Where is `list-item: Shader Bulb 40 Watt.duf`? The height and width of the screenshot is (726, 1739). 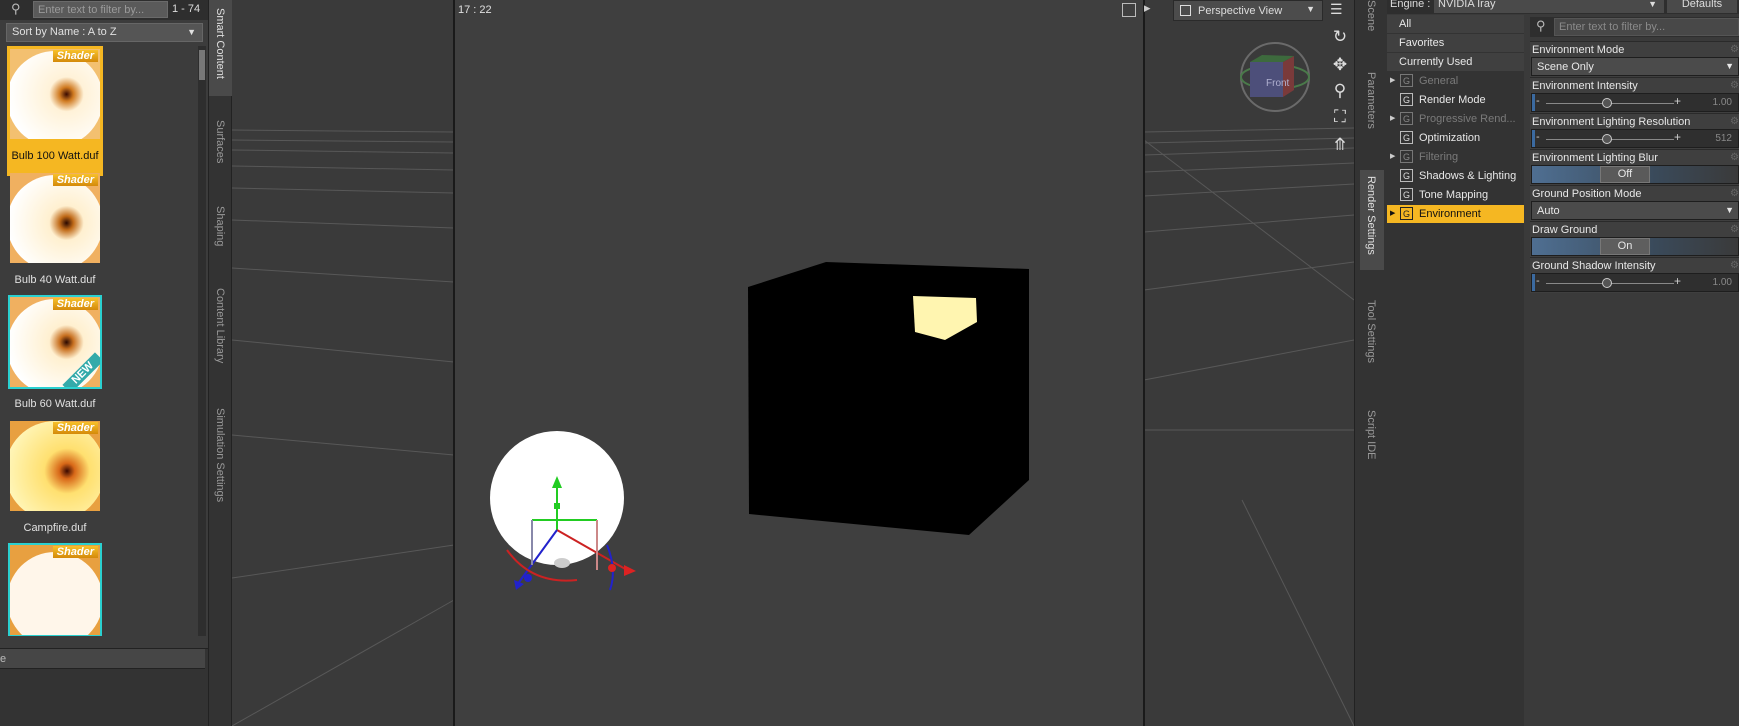 list-item: Shader Bulb 40 Watt.duf is located at coordinates (55, 235).